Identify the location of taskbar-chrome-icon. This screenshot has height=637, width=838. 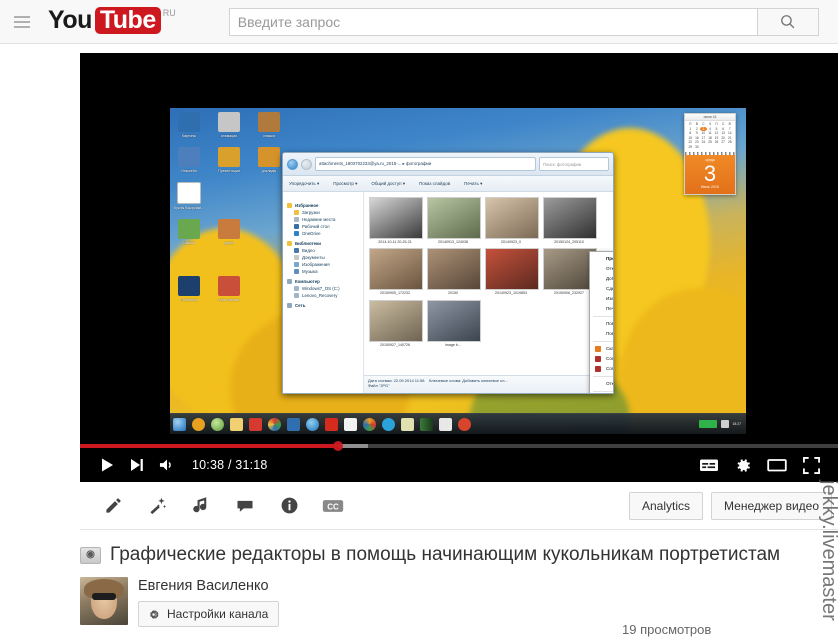
(274, 424).